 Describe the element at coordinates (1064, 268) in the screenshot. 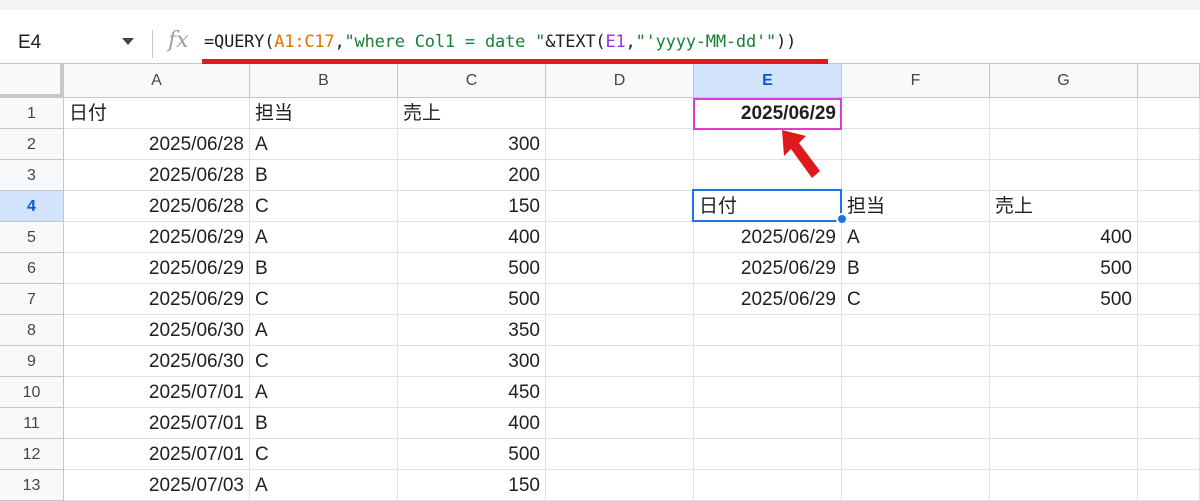

I see `cell-G6: 500` at that location.